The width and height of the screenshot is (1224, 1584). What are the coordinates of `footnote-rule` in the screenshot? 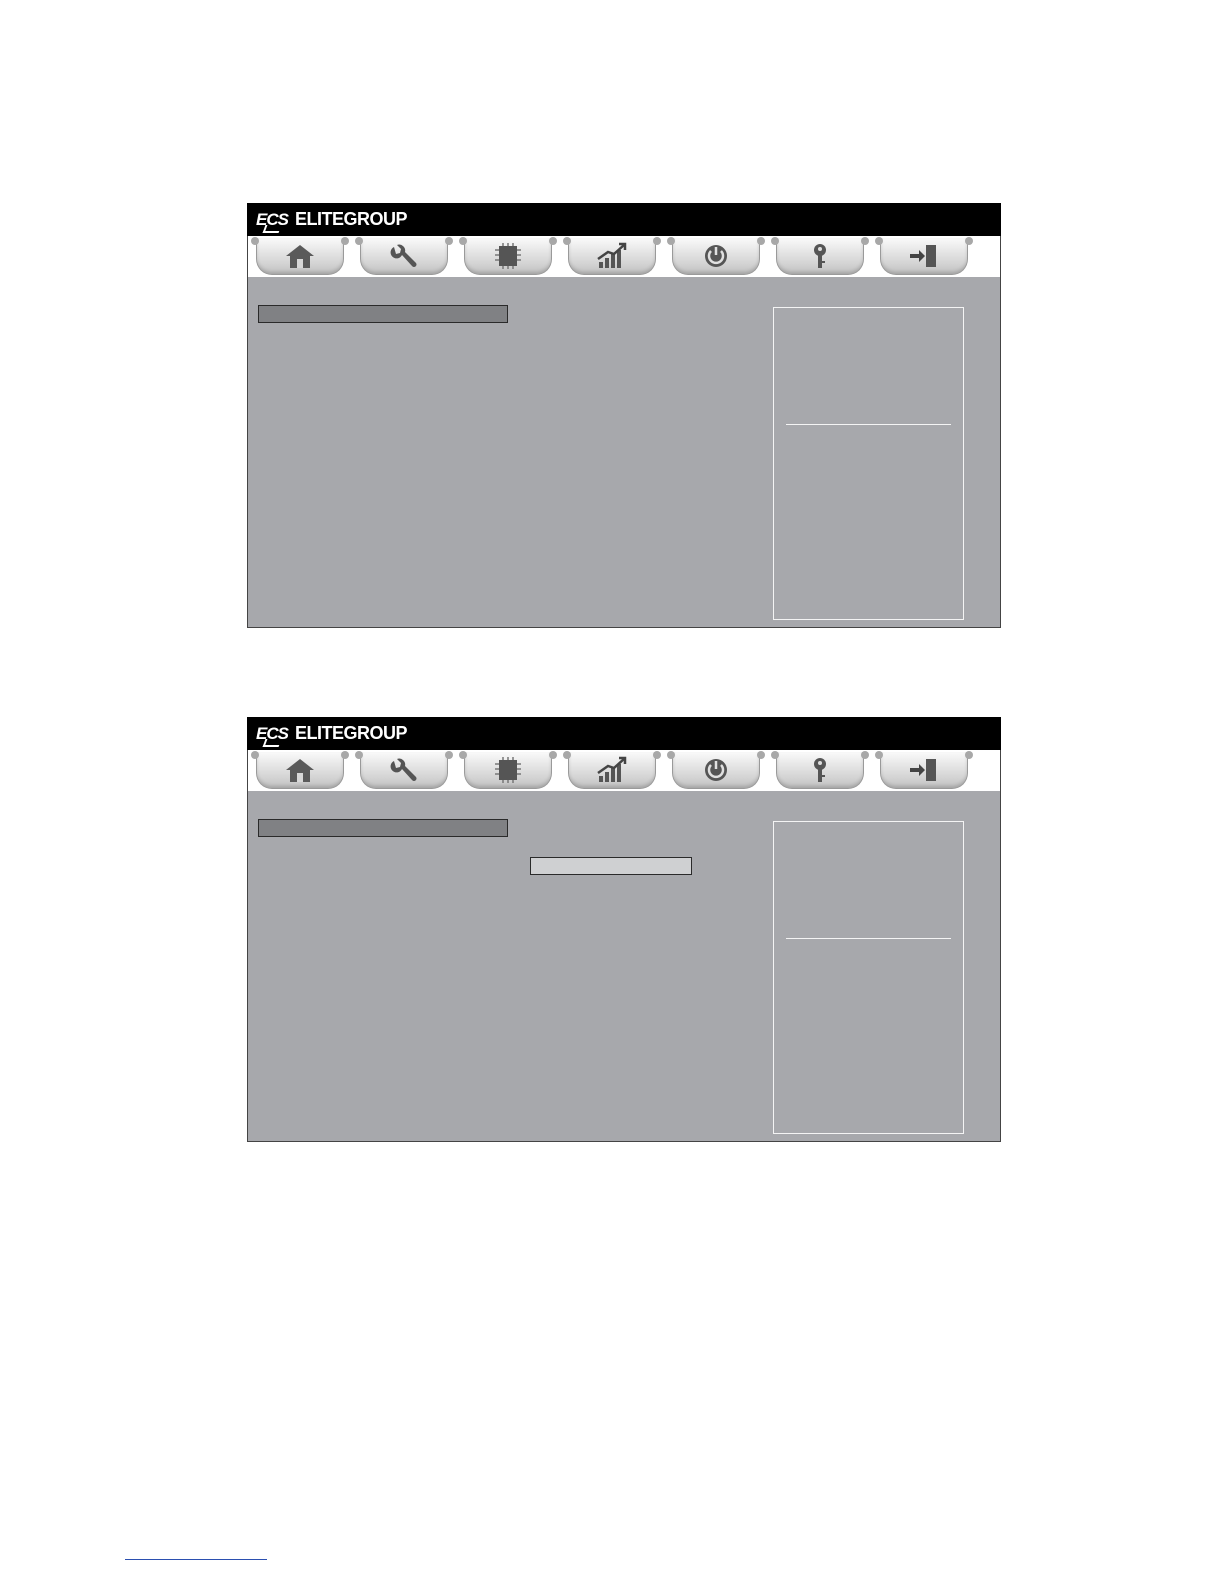 It's located at (196, 1559).